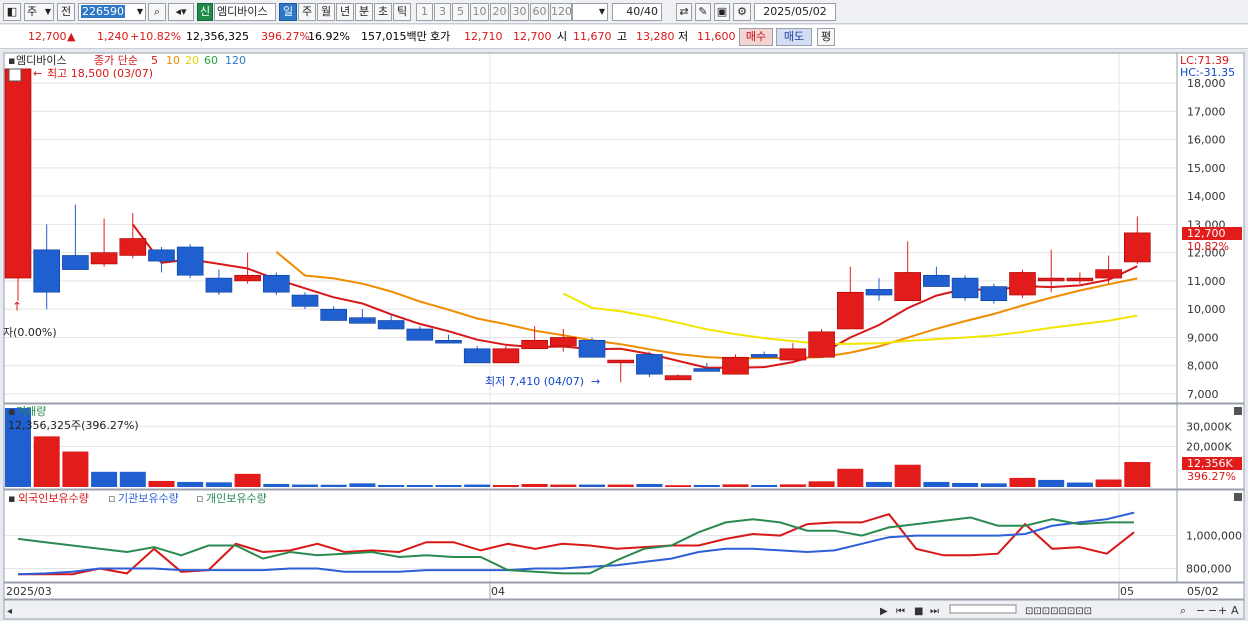 The width and height of the screenshot is (1248, 621). What do you see at coordinates (722, 12) in the screenshot?
I see `save-icon: ▣` at bounding box center [722, 12].